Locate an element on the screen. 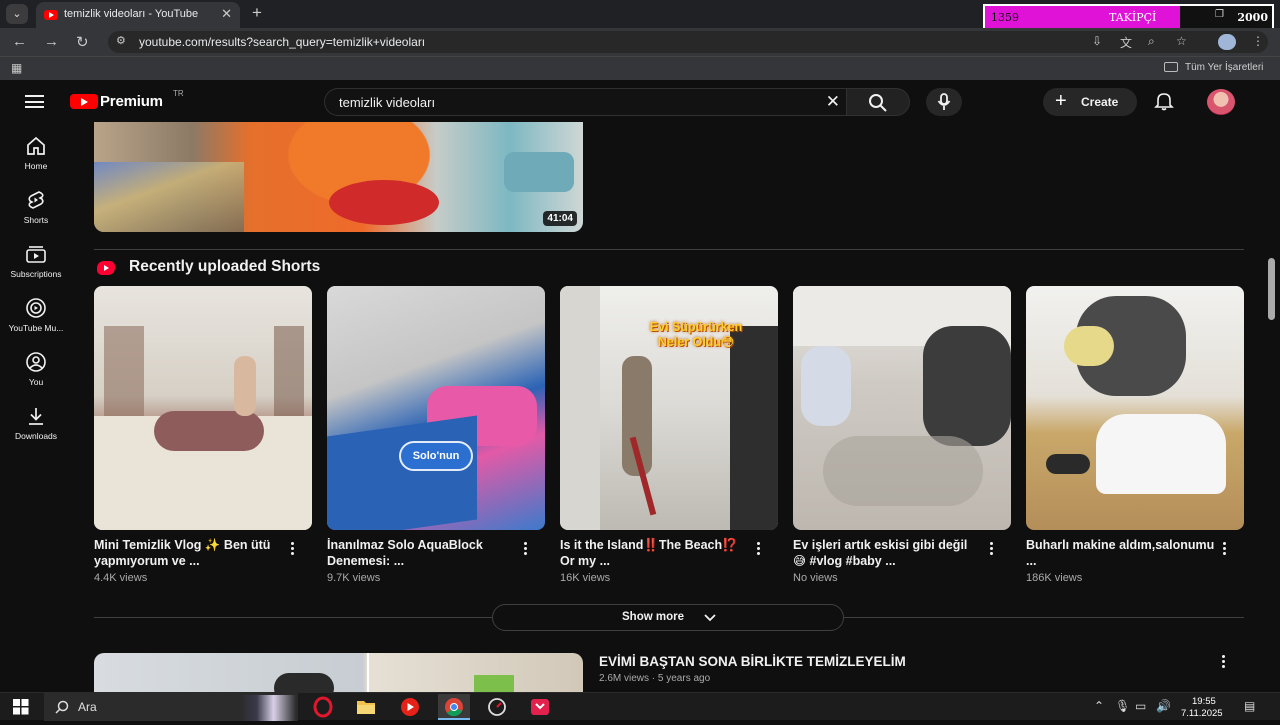 This screenshot has height=725, width=1280. page-scrollbar is located at coordinates (1271, 289).